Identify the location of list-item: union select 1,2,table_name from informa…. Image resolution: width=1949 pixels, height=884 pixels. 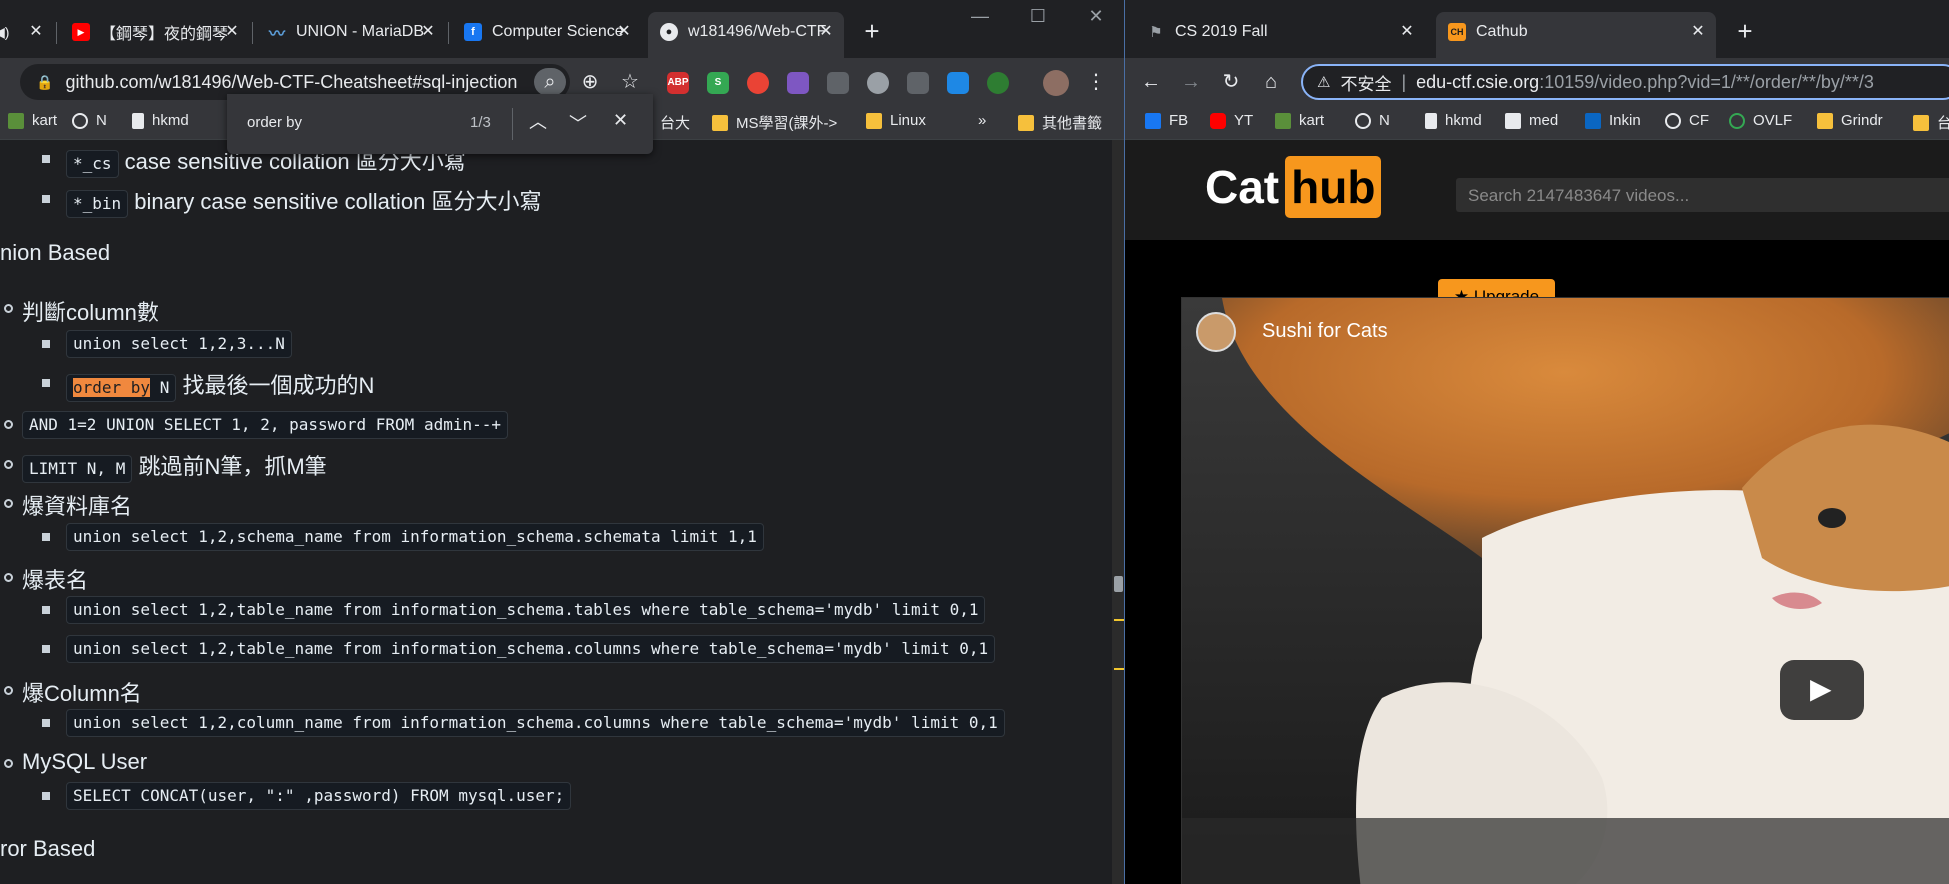
(531, 648).